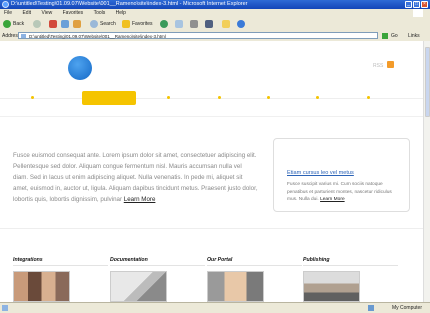 The width and height of the screenshot is (430, 313). Describe the element at coordinates (378, 66) in the screenshot. I see `rss-label: RSS` at that location.